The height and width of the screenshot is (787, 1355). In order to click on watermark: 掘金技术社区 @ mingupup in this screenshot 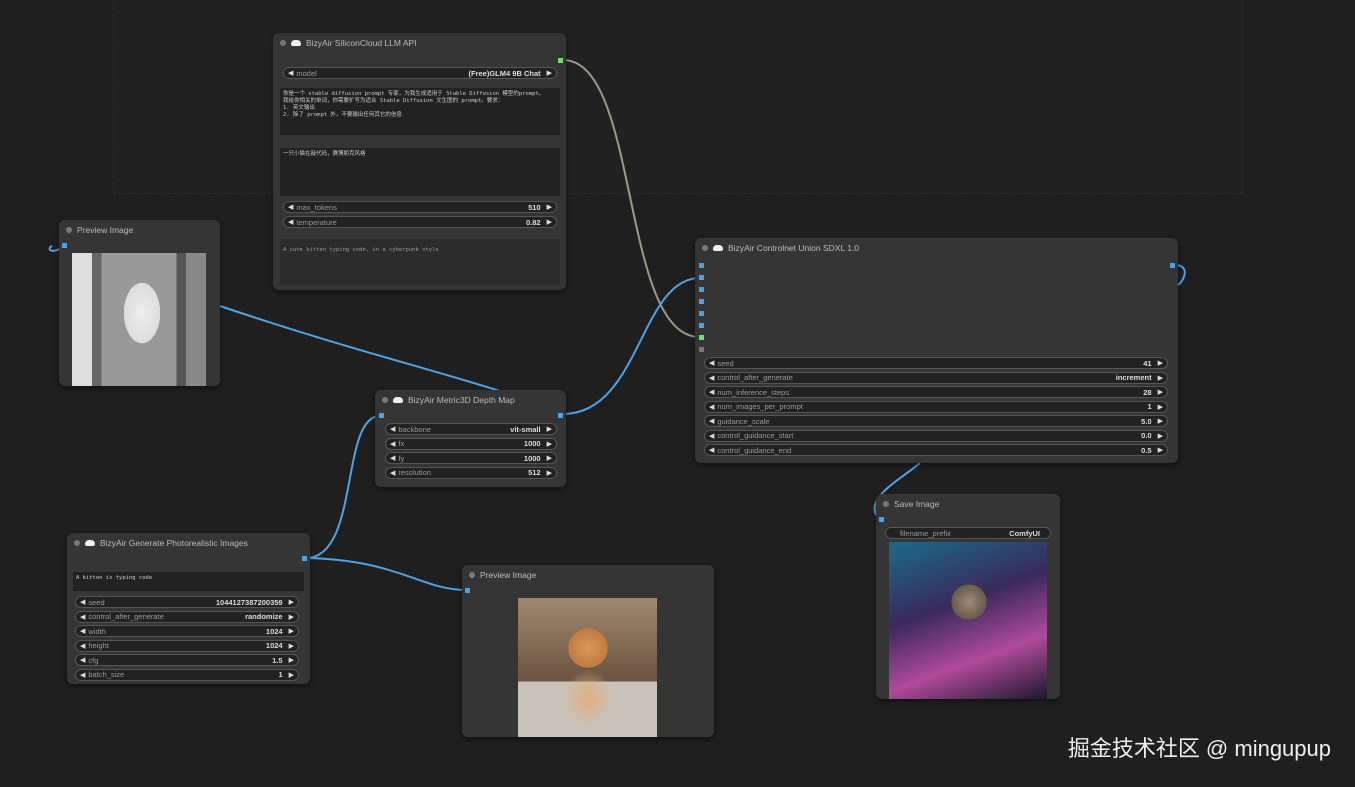, I will do `click(1199, 748)`.